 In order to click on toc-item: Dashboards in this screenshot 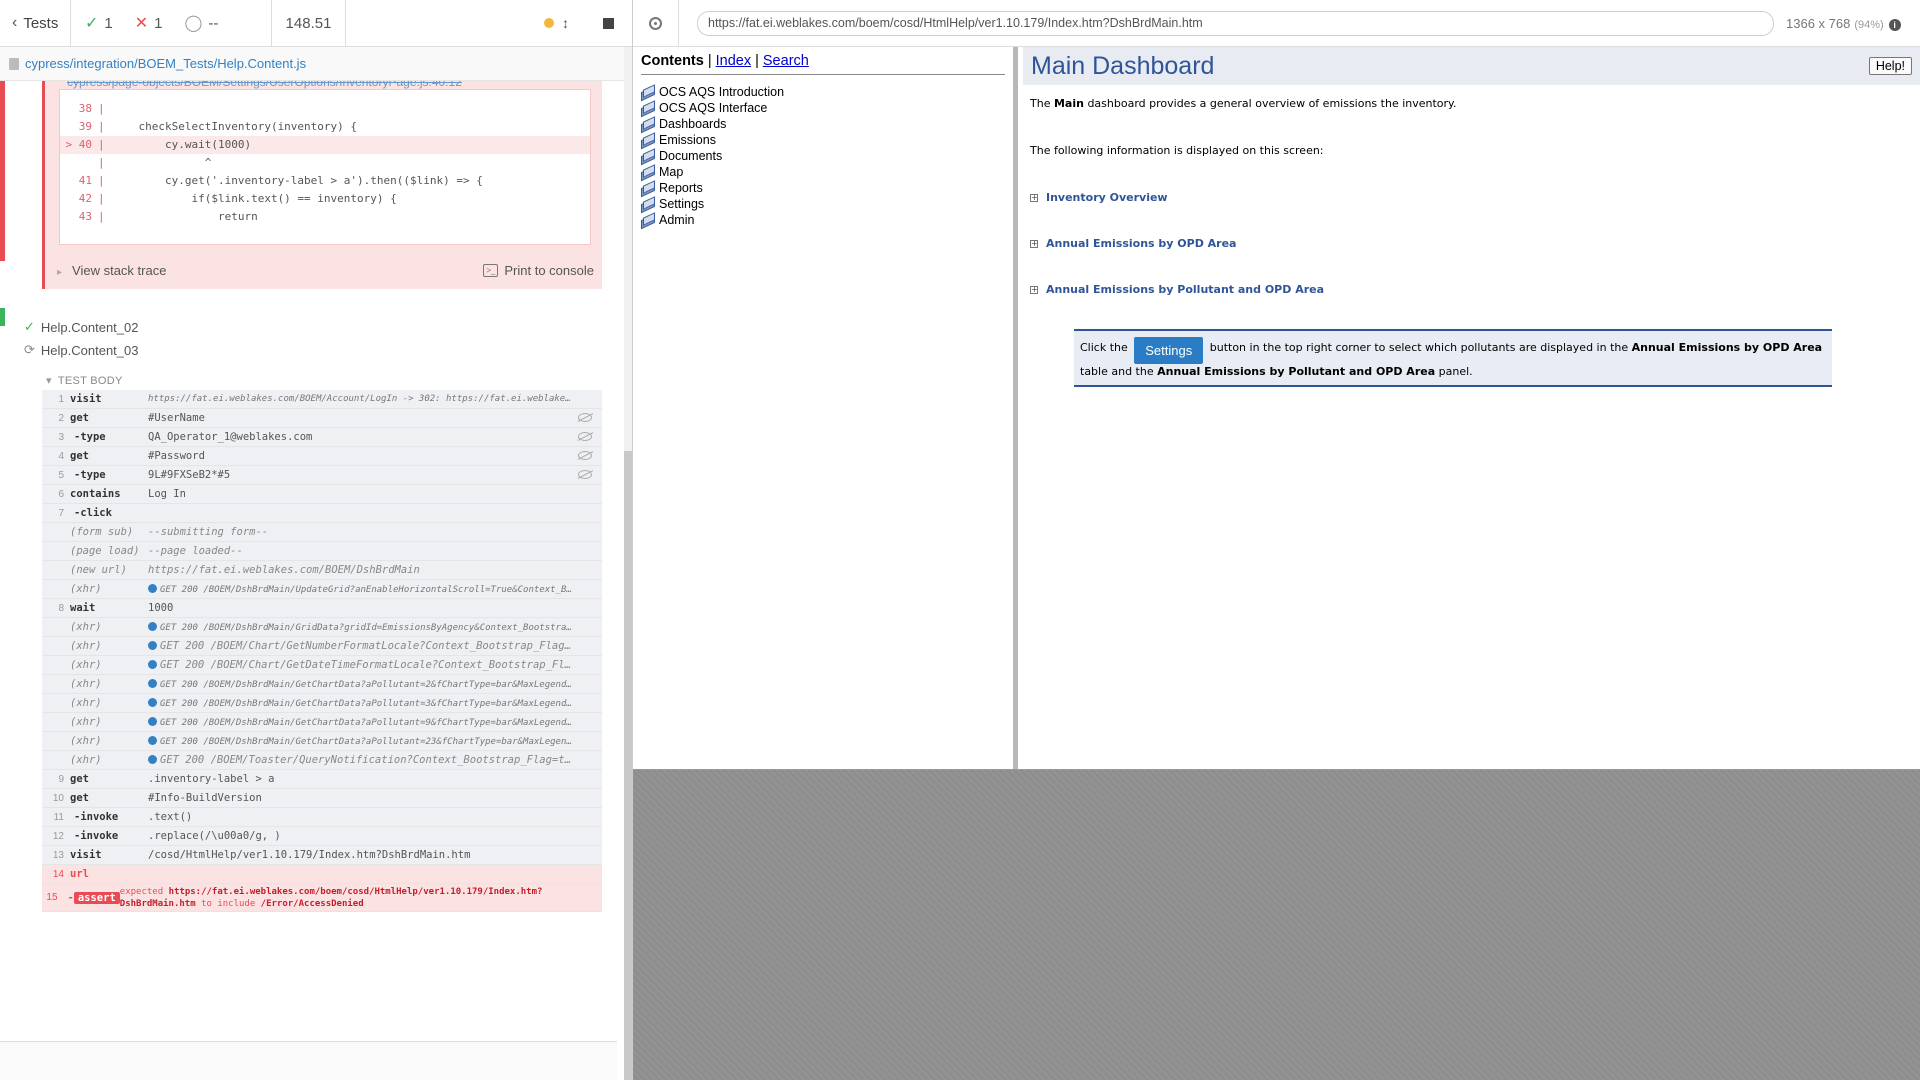, I will do `click(823, 124)`.